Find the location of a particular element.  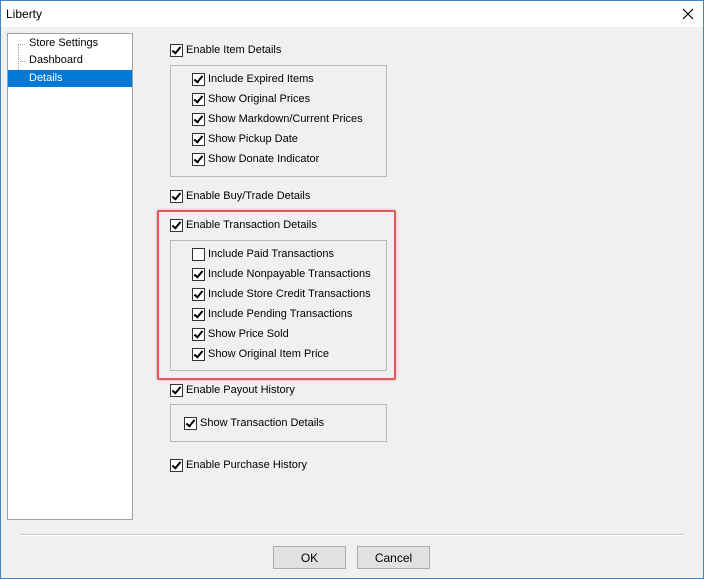

checkbox-label: Include Nonpayable Transactions is located at coordinates (289, 274).